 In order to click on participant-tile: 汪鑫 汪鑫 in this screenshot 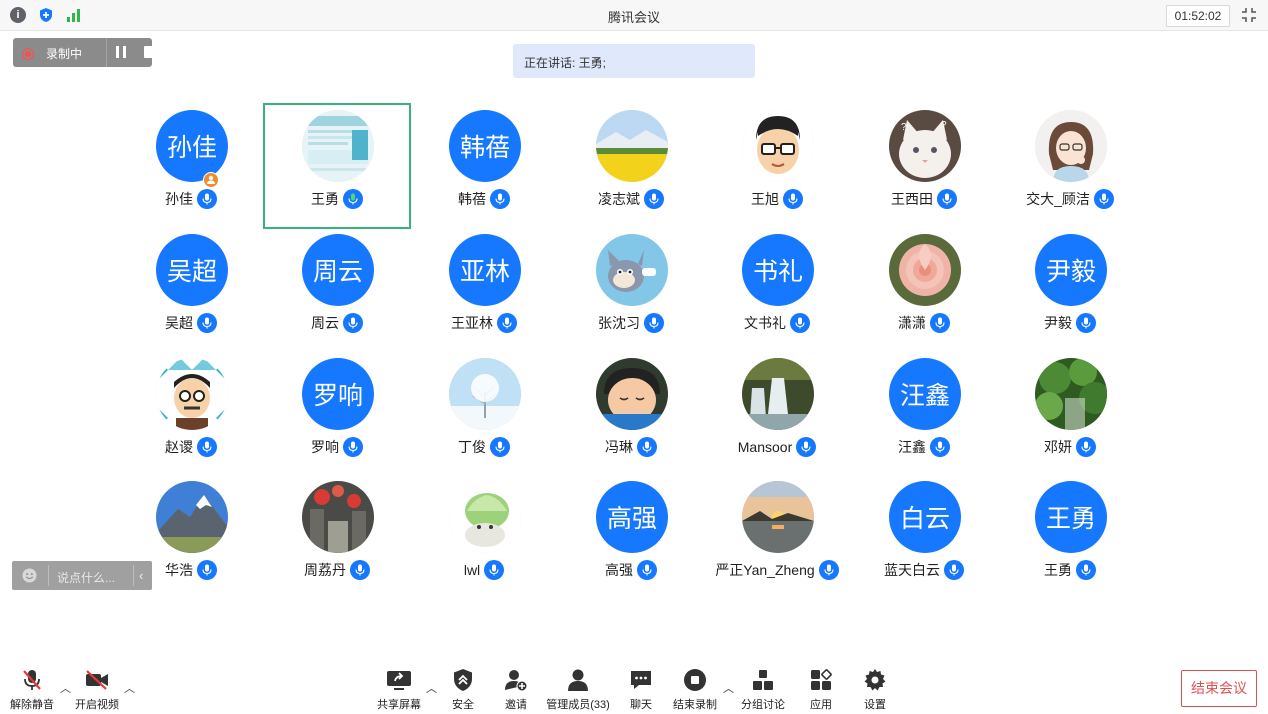, I will do `click(924, 414)`.